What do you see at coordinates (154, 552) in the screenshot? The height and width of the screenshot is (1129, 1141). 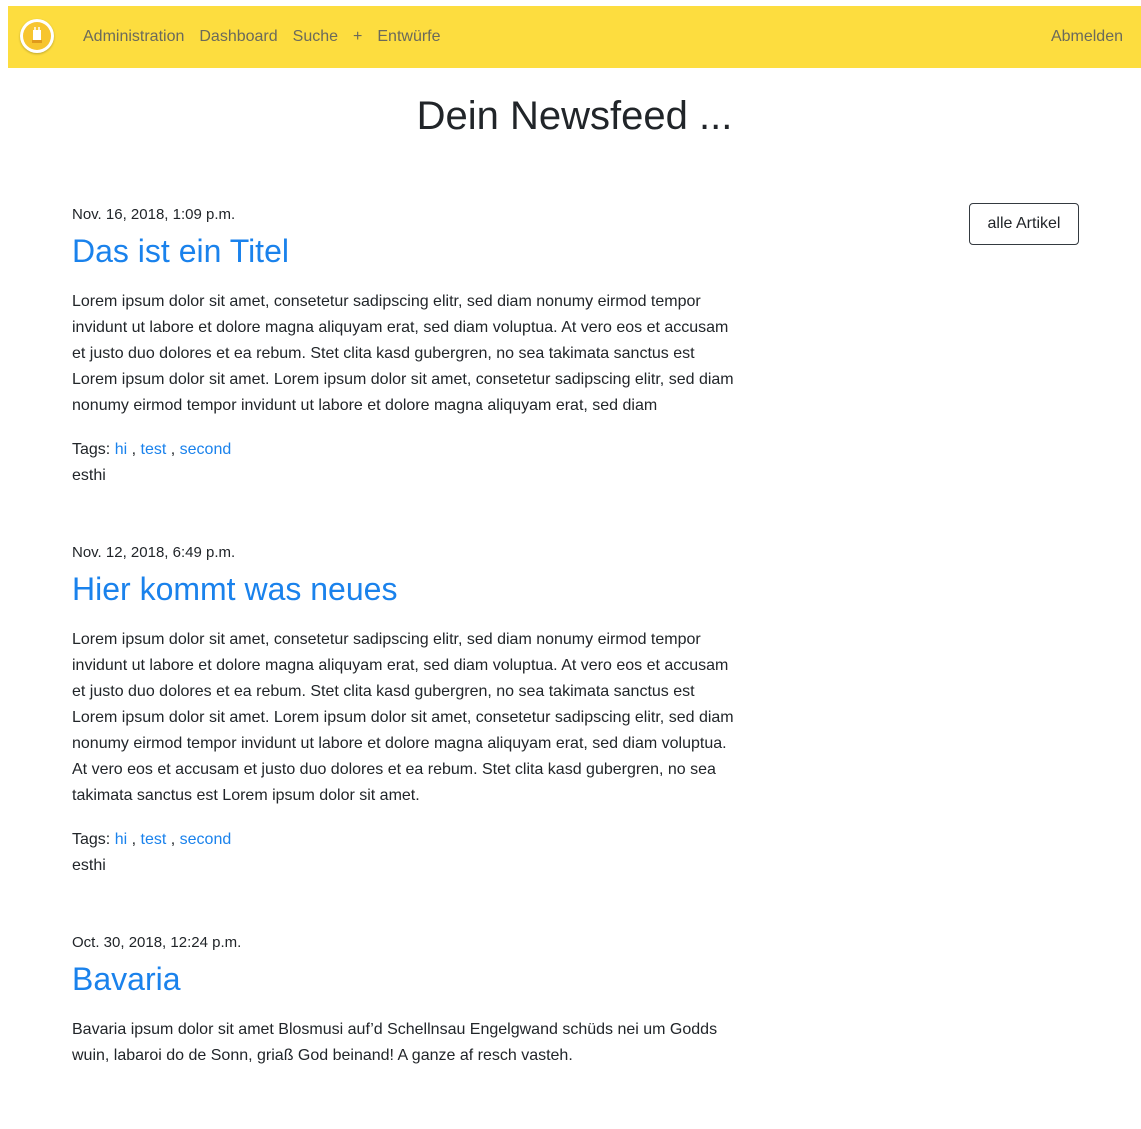 I see `article-date: Nov. 12, 2018, 6:49 p.m.` at bounding box center [154, 552].